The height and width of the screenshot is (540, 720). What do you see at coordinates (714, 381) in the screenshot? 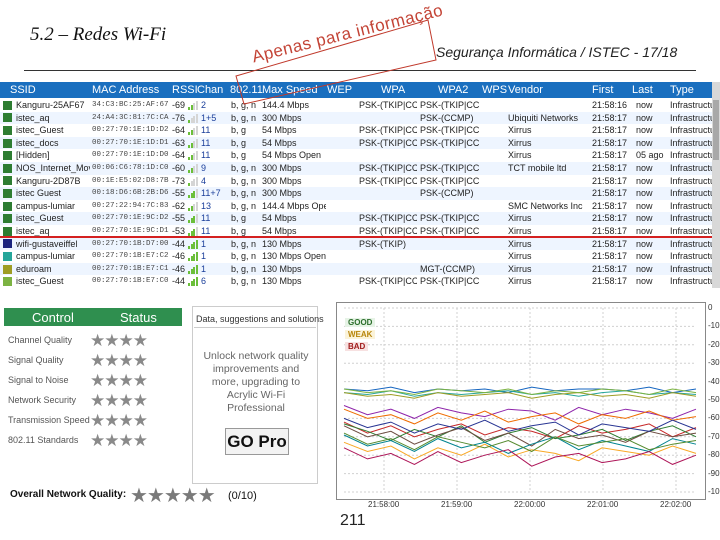
I see `y-tick-label: -40` at bounding box center [714, 381].